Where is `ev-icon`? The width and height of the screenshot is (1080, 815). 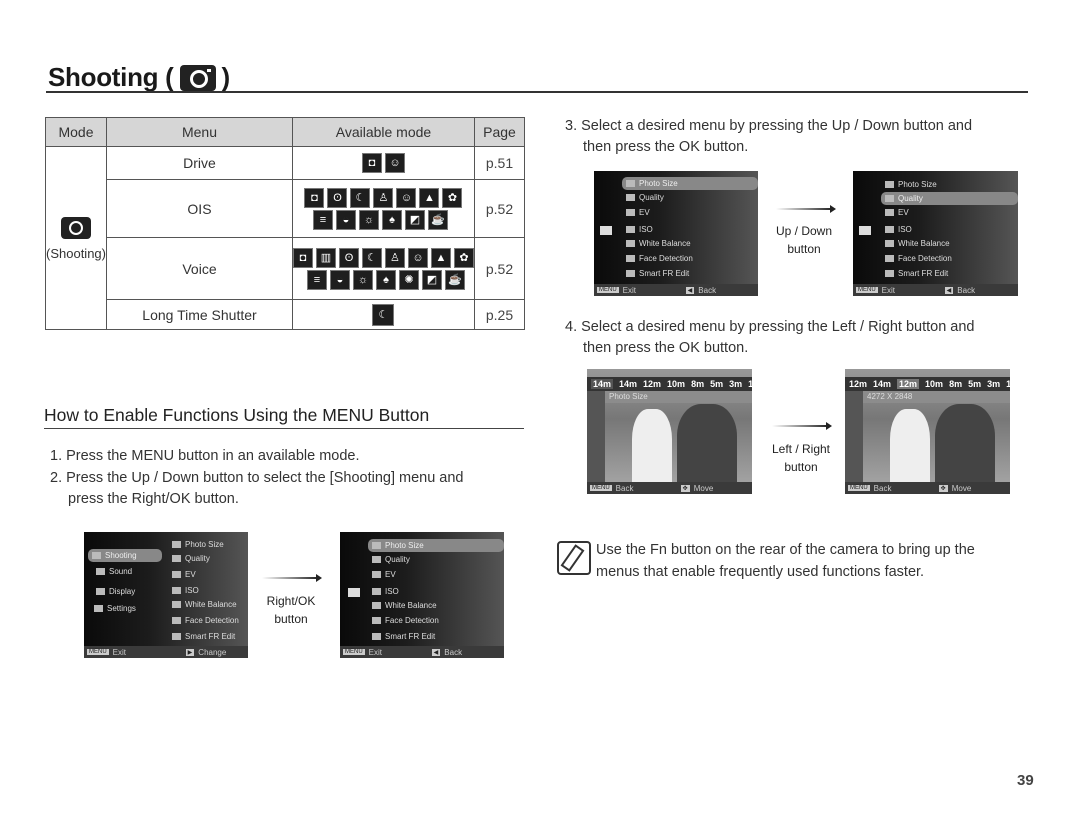
ev-icon is located at coordinates (376, 574).